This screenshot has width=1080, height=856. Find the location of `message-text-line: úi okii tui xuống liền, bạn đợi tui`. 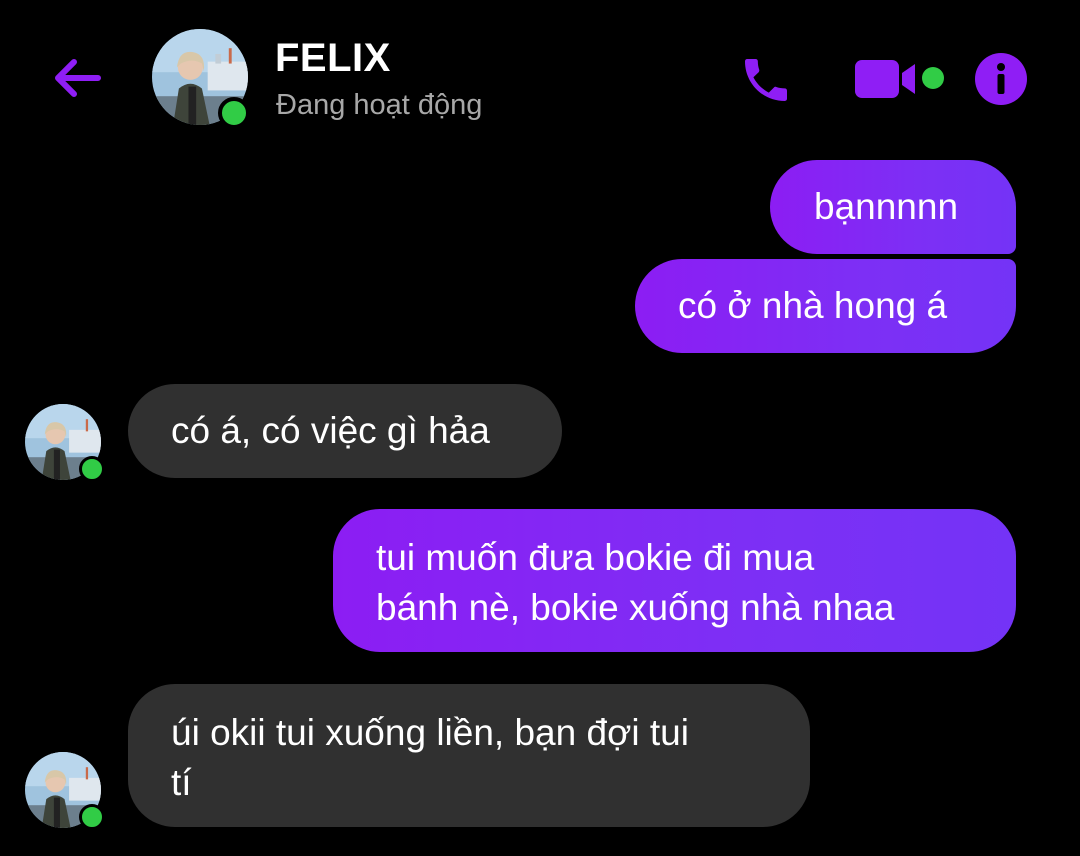

message-text-line: úi okii tui xuống liền, bạn đợi tui is located at coordinates (430, 732).